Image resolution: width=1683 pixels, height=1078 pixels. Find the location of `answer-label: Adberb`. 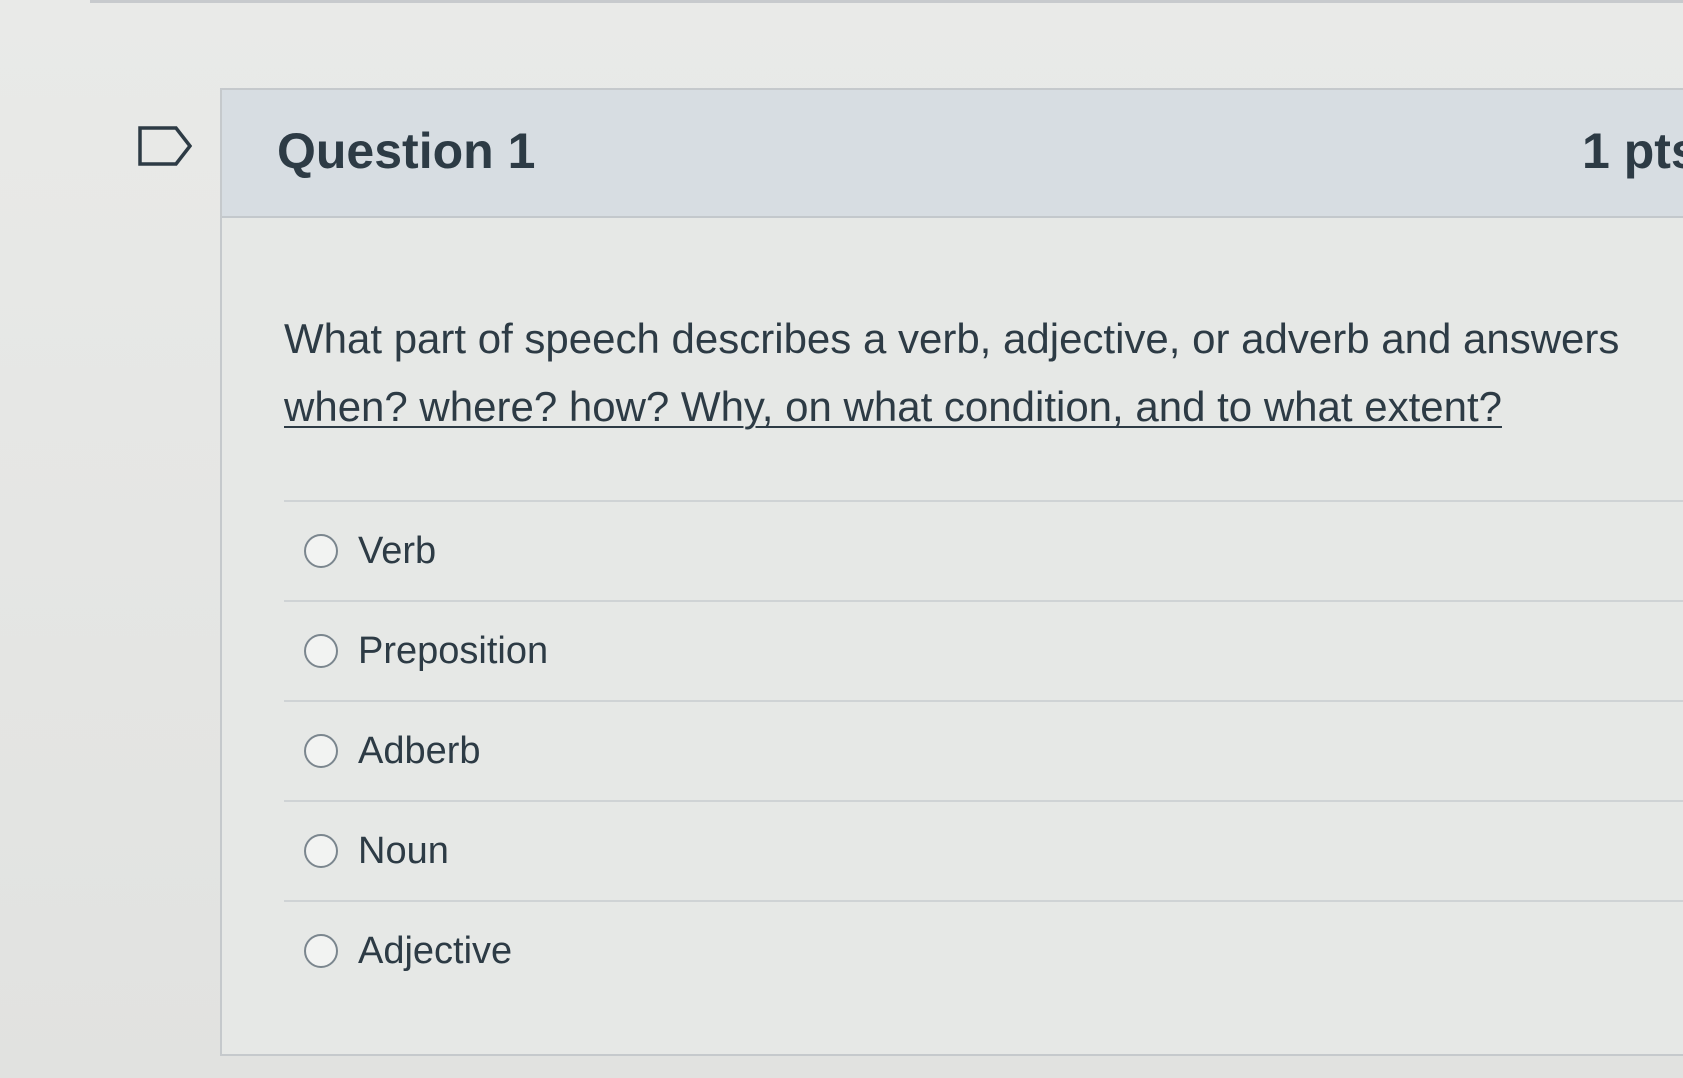

answer-label: Adberb is located at coordinates (419, 750).